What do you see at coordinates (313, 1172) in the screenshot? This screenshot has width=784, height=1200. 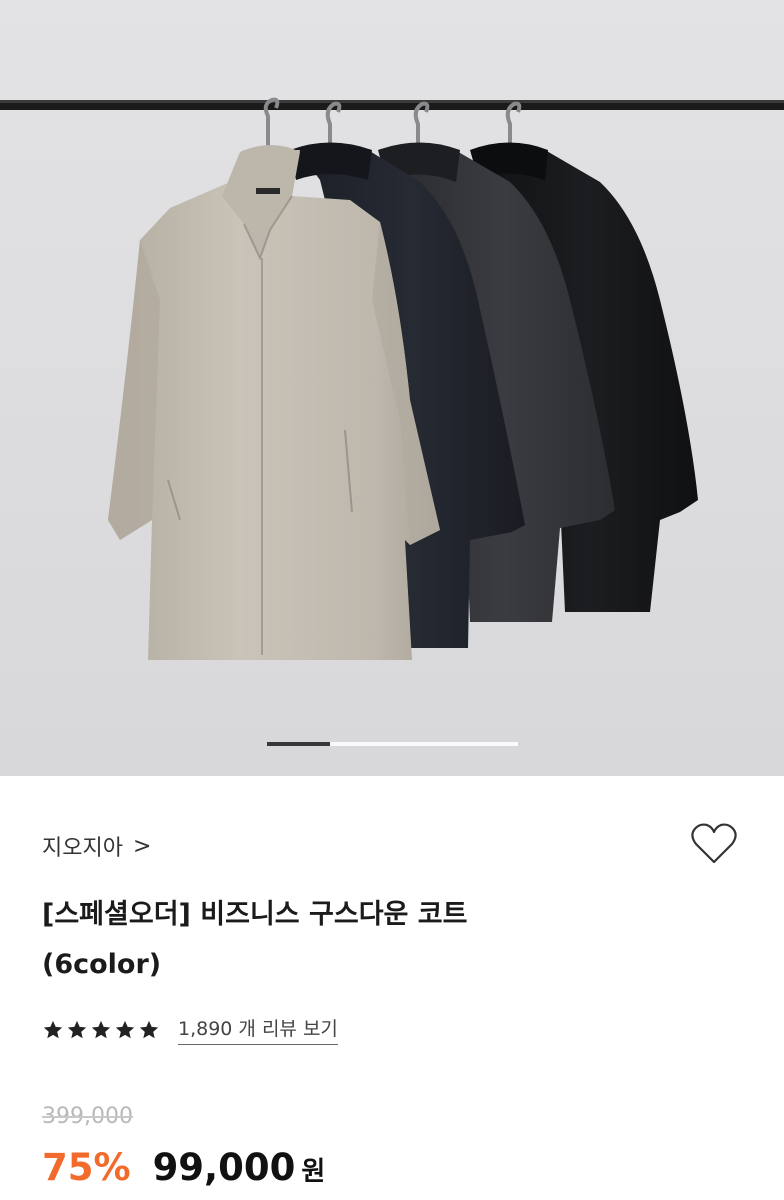 I see `currency-unit: 원` at bounding box center [313, 1172].